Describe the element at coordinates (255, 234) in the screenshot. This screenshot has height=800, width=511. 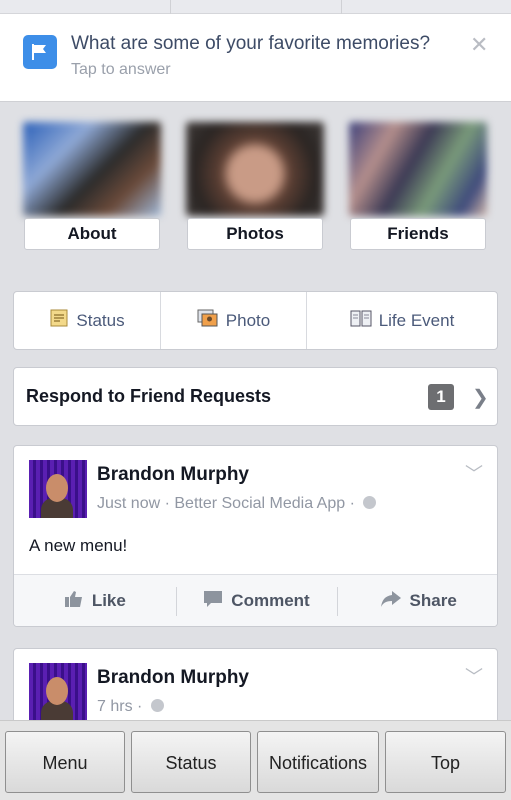
I see `photos-label: Photos` at that location.